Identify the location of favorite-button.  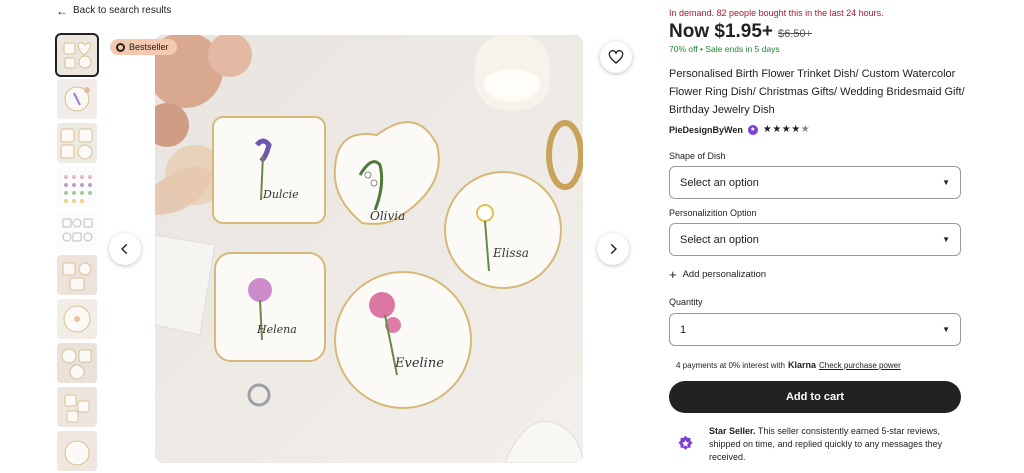
(616, 57).